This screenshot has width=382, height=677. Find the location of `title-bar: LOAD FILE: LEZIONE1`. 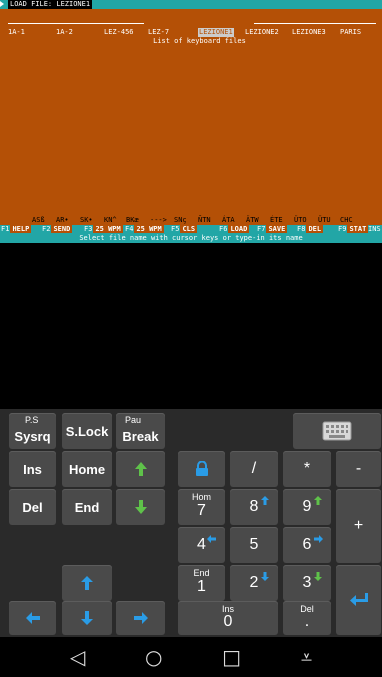

title-bar: LOAD FILE: LEZIONE1 is located at coordinates (191, 4).